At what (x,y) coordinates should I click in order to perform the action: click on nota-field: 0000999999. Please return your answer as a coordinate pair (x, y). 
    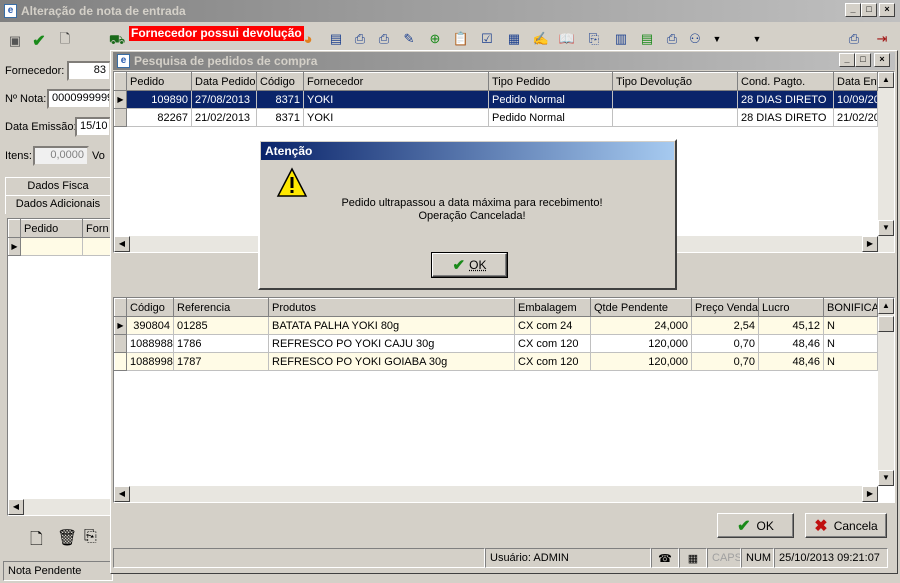
    Looking at the image, I should click on (79, 99).